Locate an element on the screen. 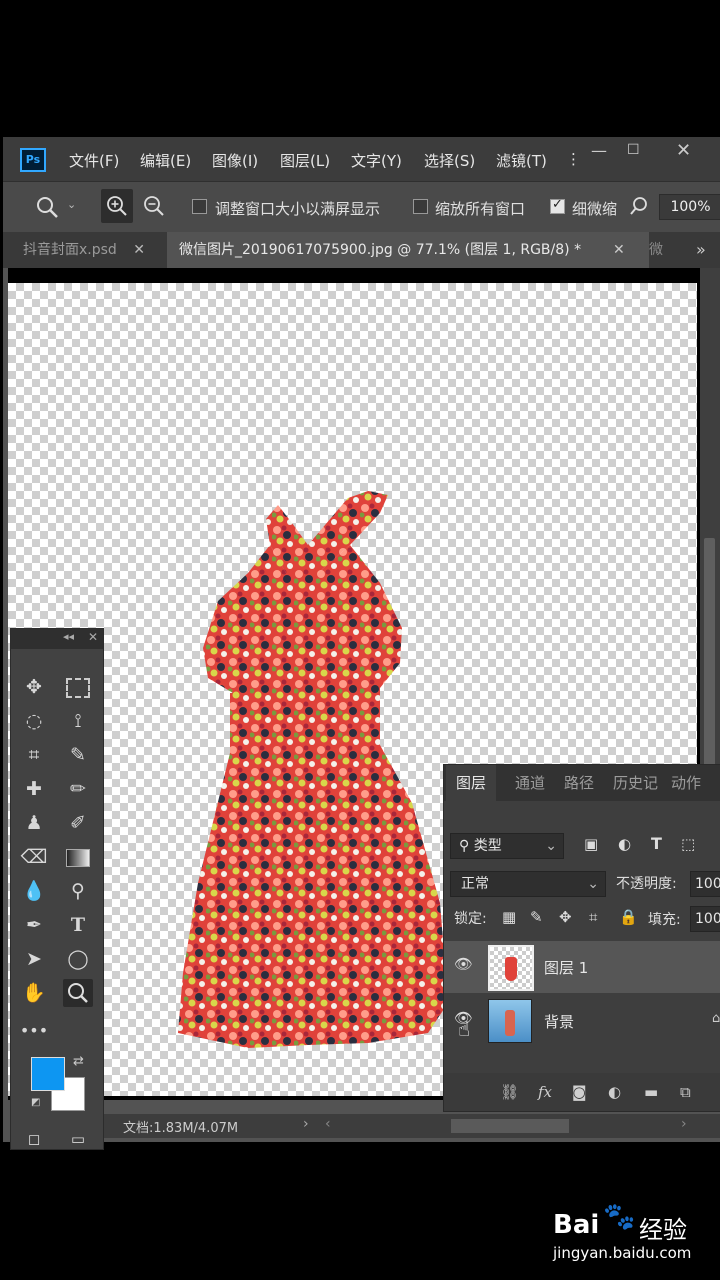  filter-pixel-icon: ▣ is located at coordinates (591, 844).